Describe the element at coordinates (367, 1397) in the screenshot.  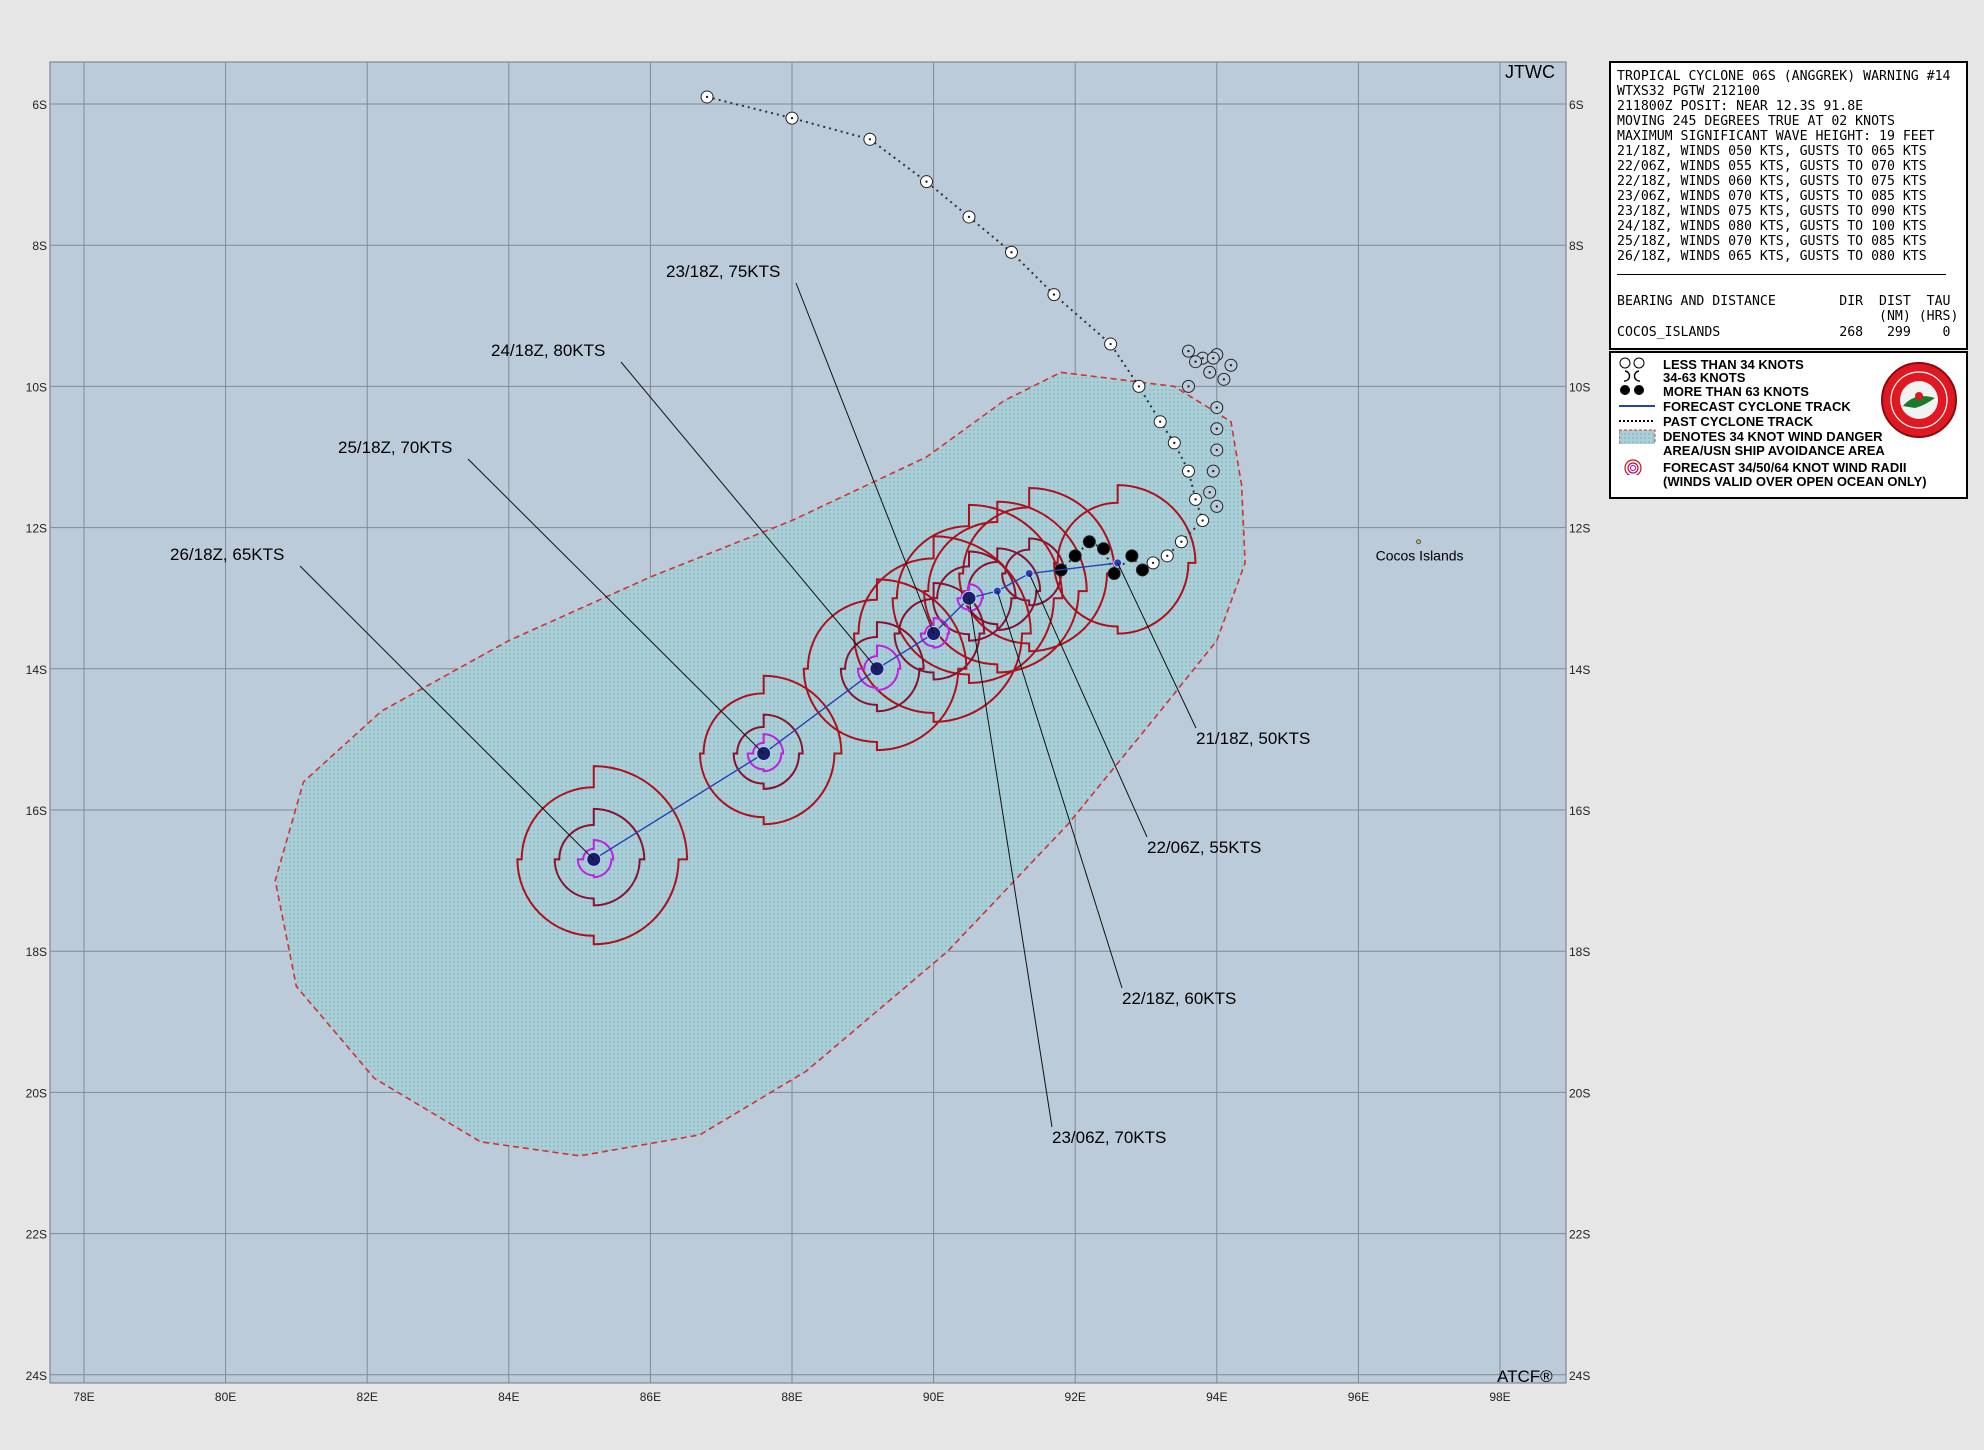
I see `lon-tick-label: 82E` at that location.